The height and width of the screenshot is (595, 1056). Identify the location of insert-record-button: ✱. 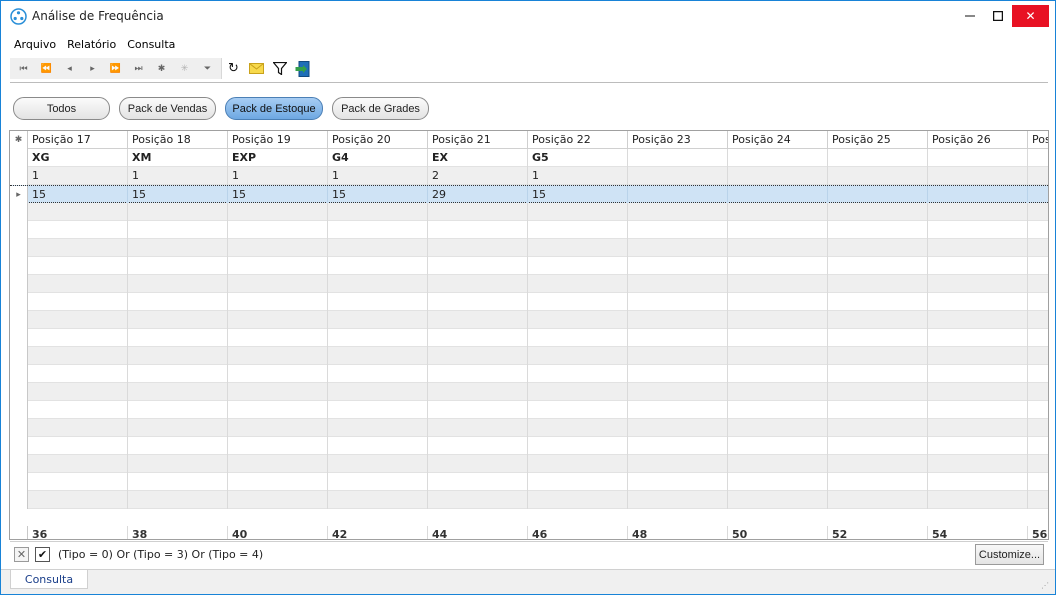
(161, 69).